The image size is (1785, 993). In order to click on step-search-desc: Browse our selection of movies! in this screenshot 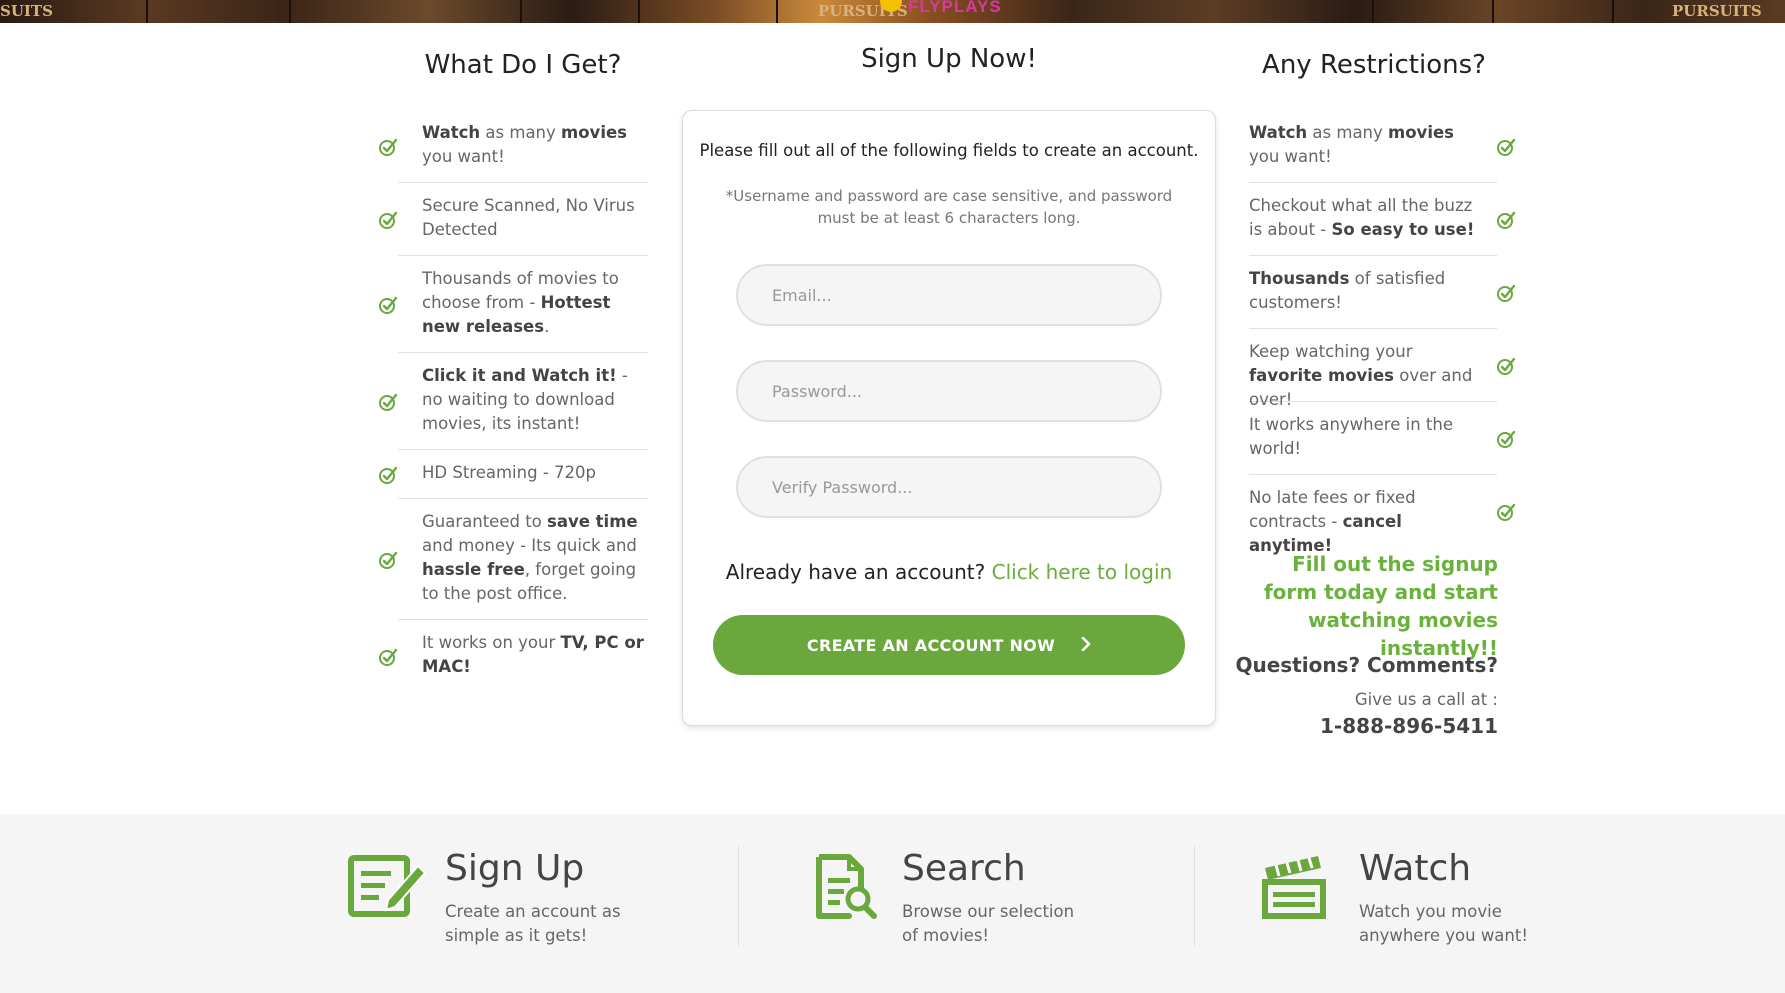, I will do `click(988, 923)`.